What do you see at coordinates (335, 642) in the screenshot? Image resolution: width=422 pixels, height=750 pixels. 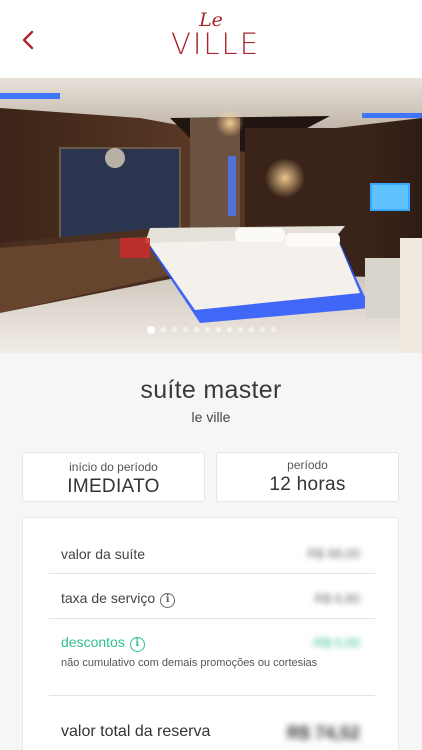 I see `discount-value: -R$ 0,00` at bounding box center [335, 642].